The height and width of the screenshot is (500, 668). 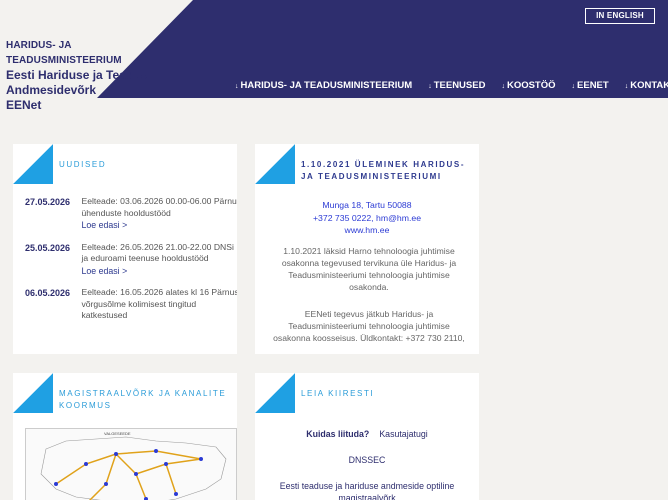 I want to click on nav-label: EENET, so click(x=593, y=85).